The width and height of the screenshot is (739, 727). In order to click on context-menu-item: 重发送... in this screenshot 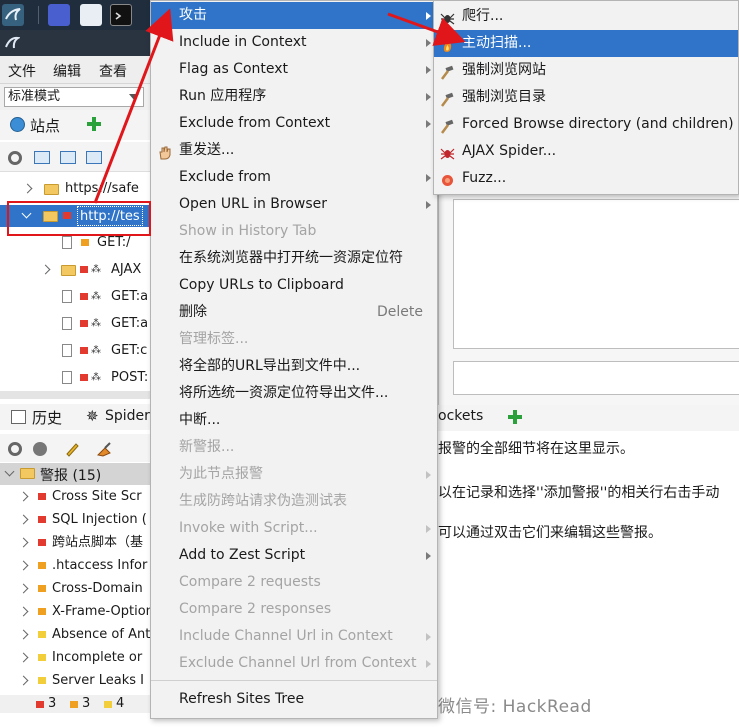, I will do `click(294, 150)`.